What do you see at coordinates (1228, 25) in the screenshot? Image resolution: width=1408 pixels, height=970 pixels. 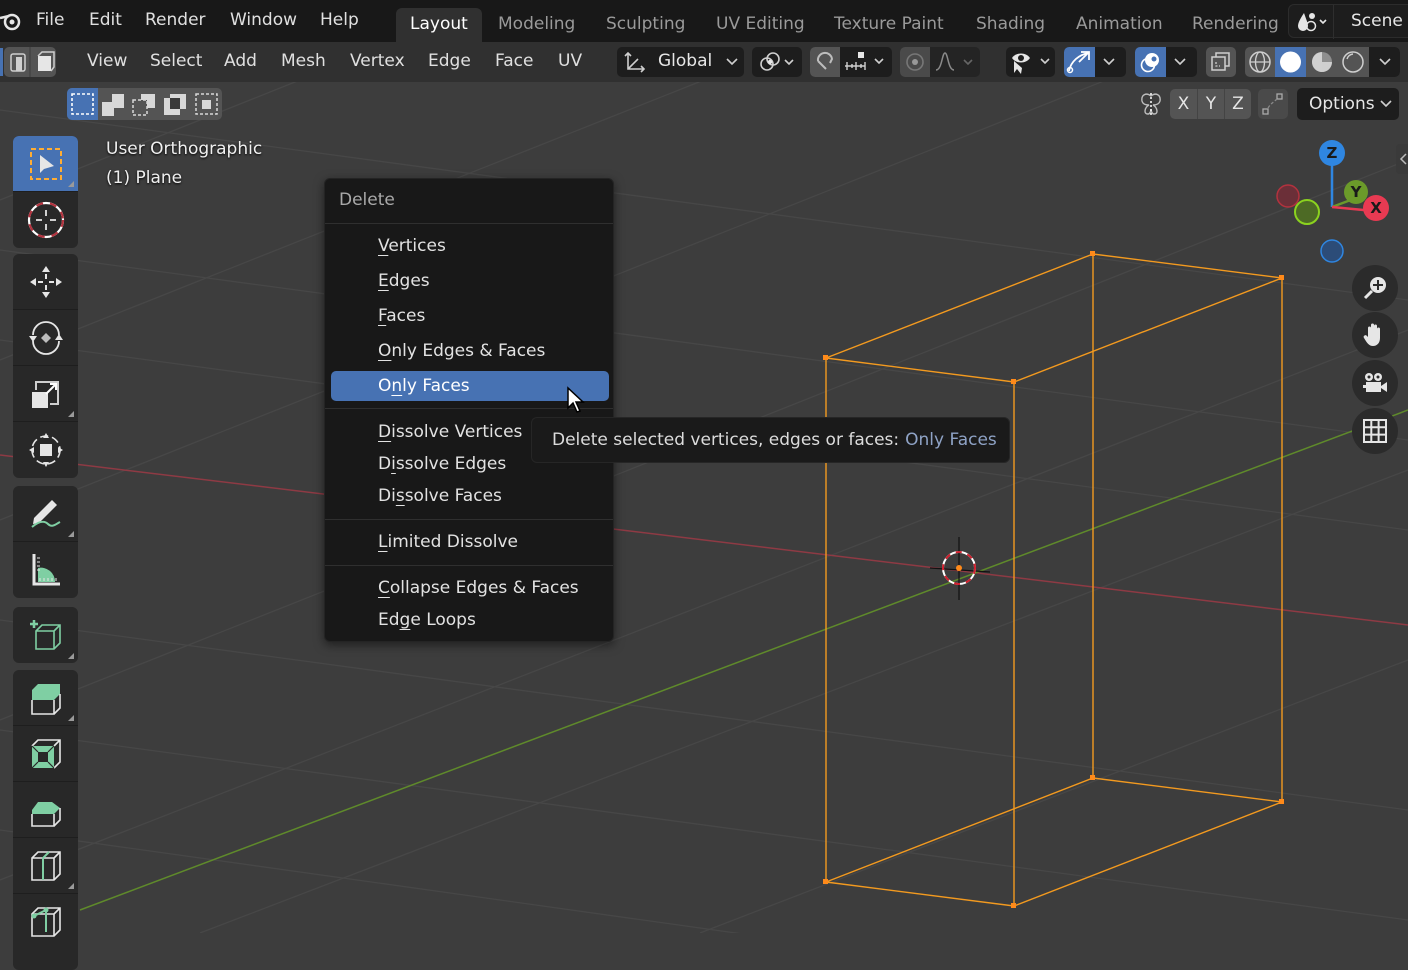 I see `tab-rendering: Rendering` at bounding box center [1228, 25].